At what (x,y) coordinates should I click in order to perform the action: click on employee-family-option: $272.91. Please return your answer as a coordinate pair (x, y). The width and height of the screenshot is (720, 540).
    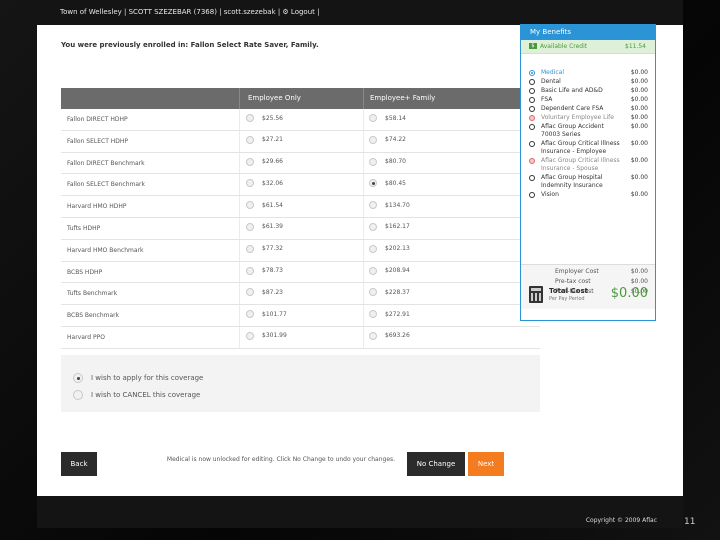
    Looking at the image, I should click on (389, 314).